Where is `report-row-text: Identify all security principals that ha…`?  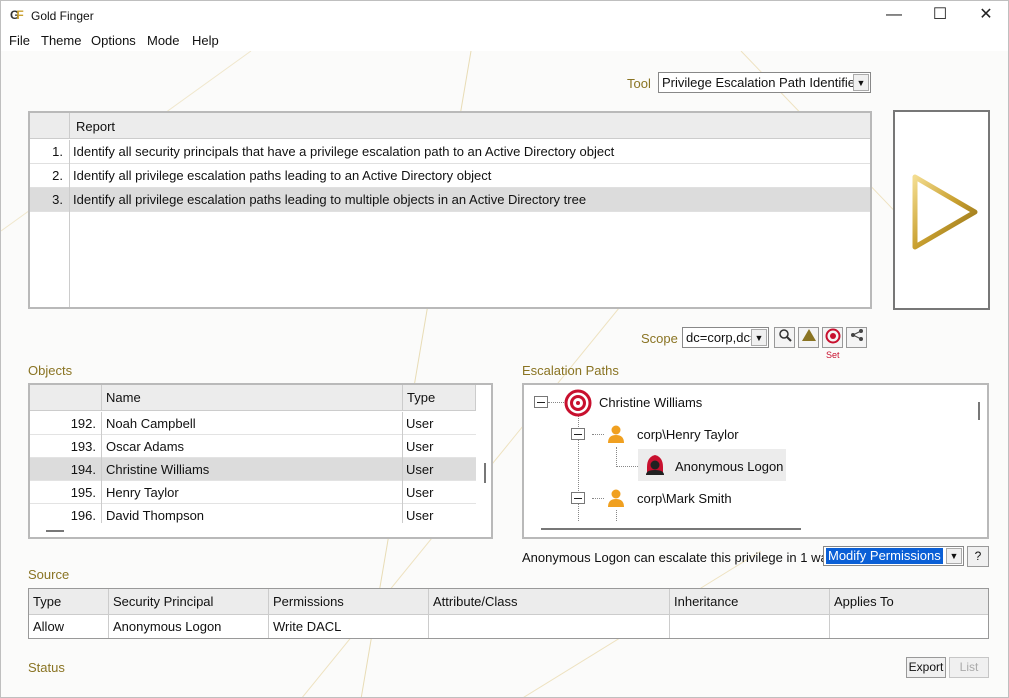
report-row-text: Identify all security principals that ha… is located at coordinates (344, 151).